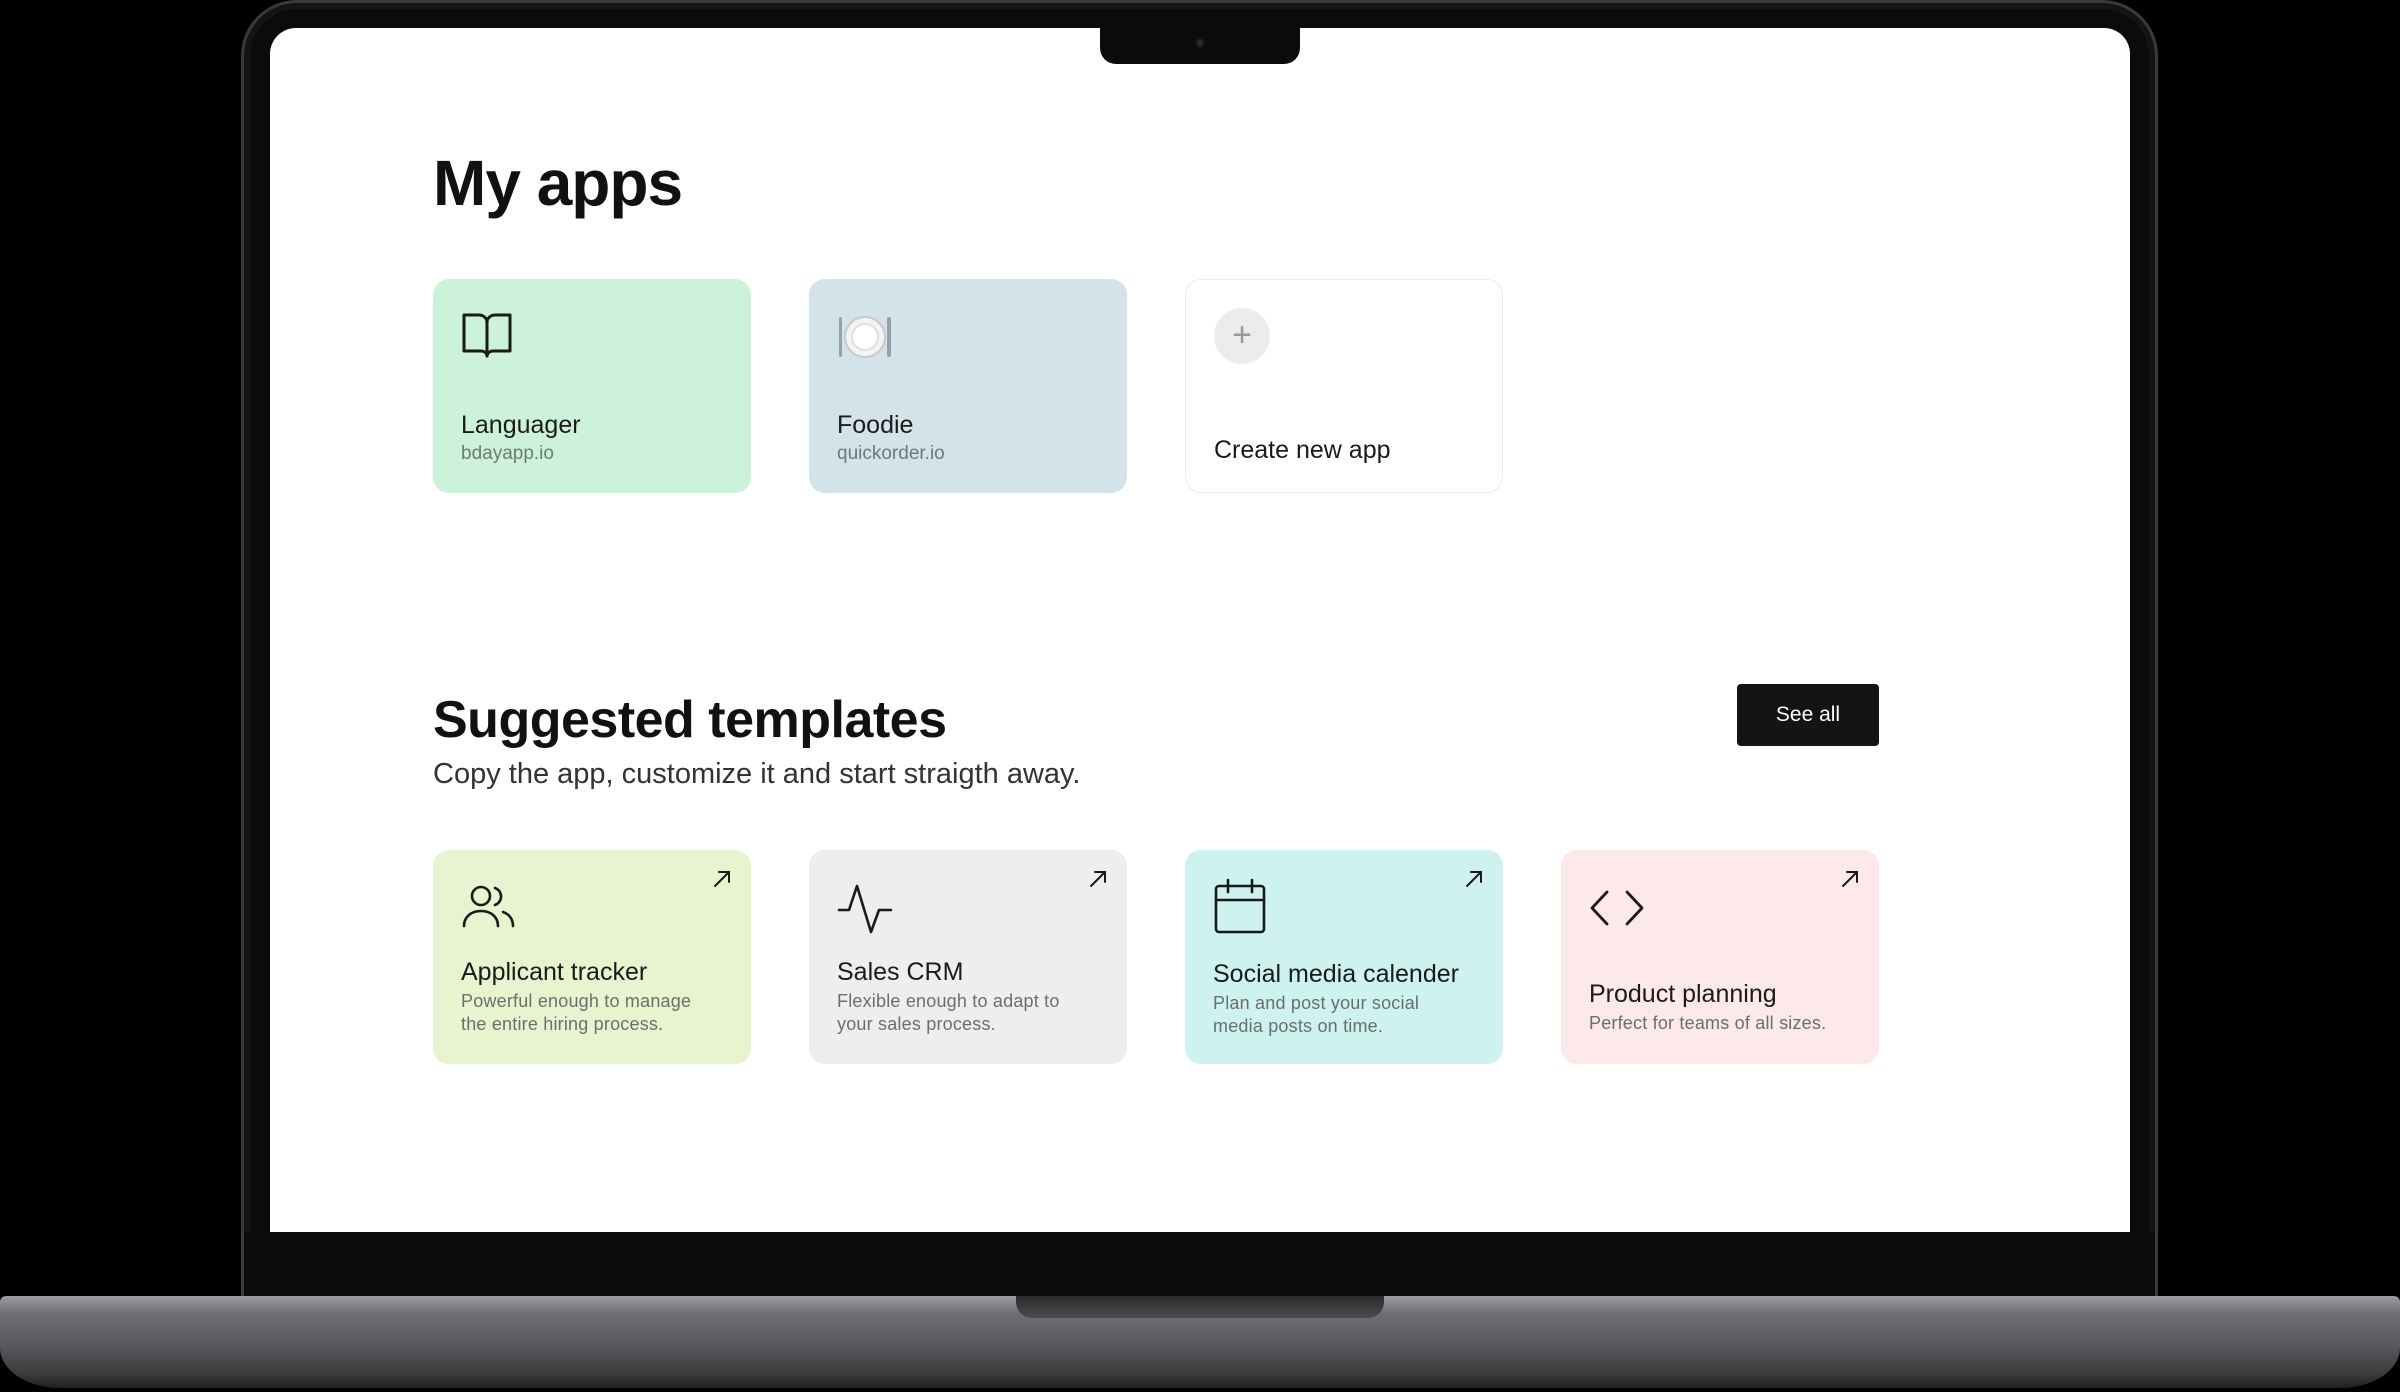 The width and height of the screenshot is (2400, 1392). Describe the element at coordinates (891, 453) in the screenshot. I see `app-url: quickorder.io` at that location.